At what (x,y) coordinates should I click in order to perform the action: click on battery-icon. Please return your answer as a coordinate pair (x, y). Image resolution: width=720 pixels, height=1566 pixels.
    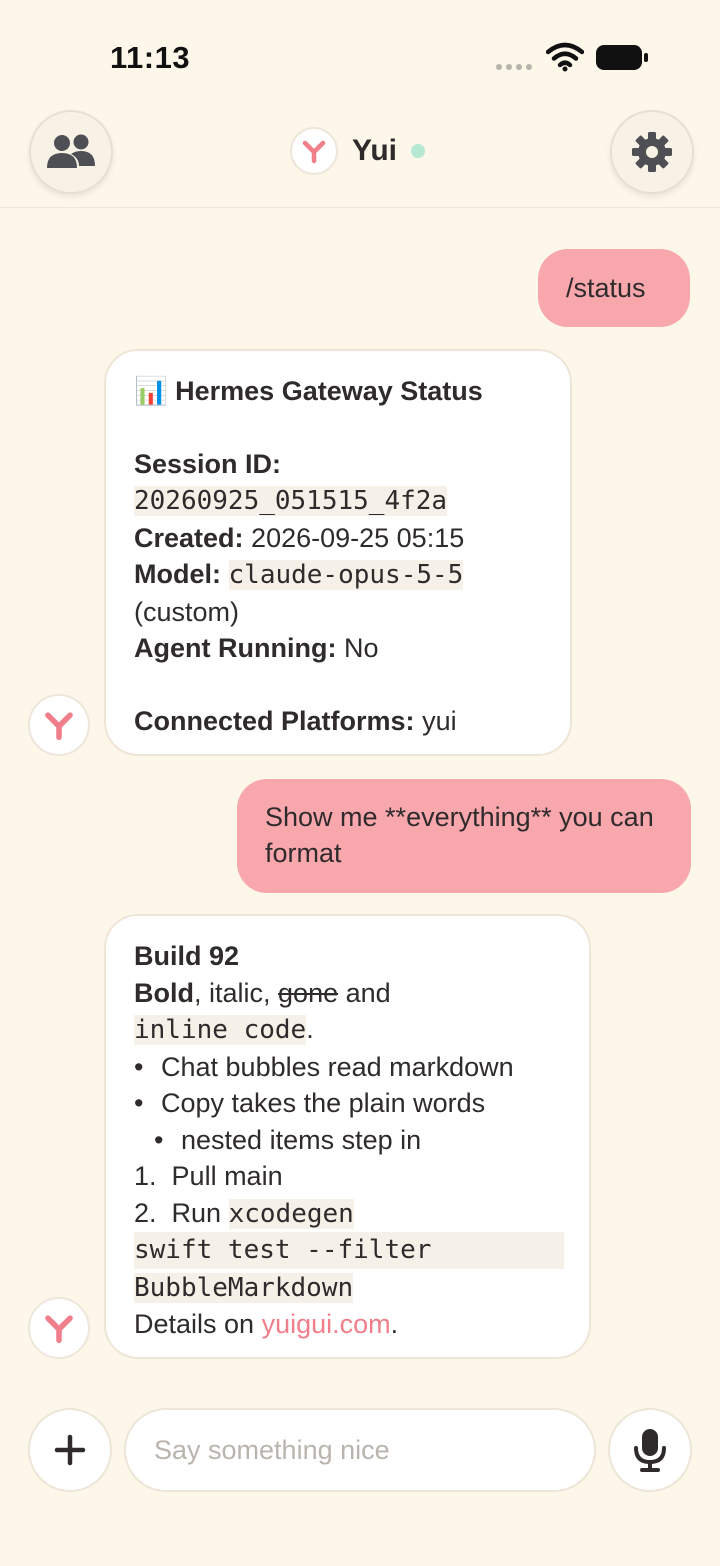
    Looking at the image, I should click on (622, 57).